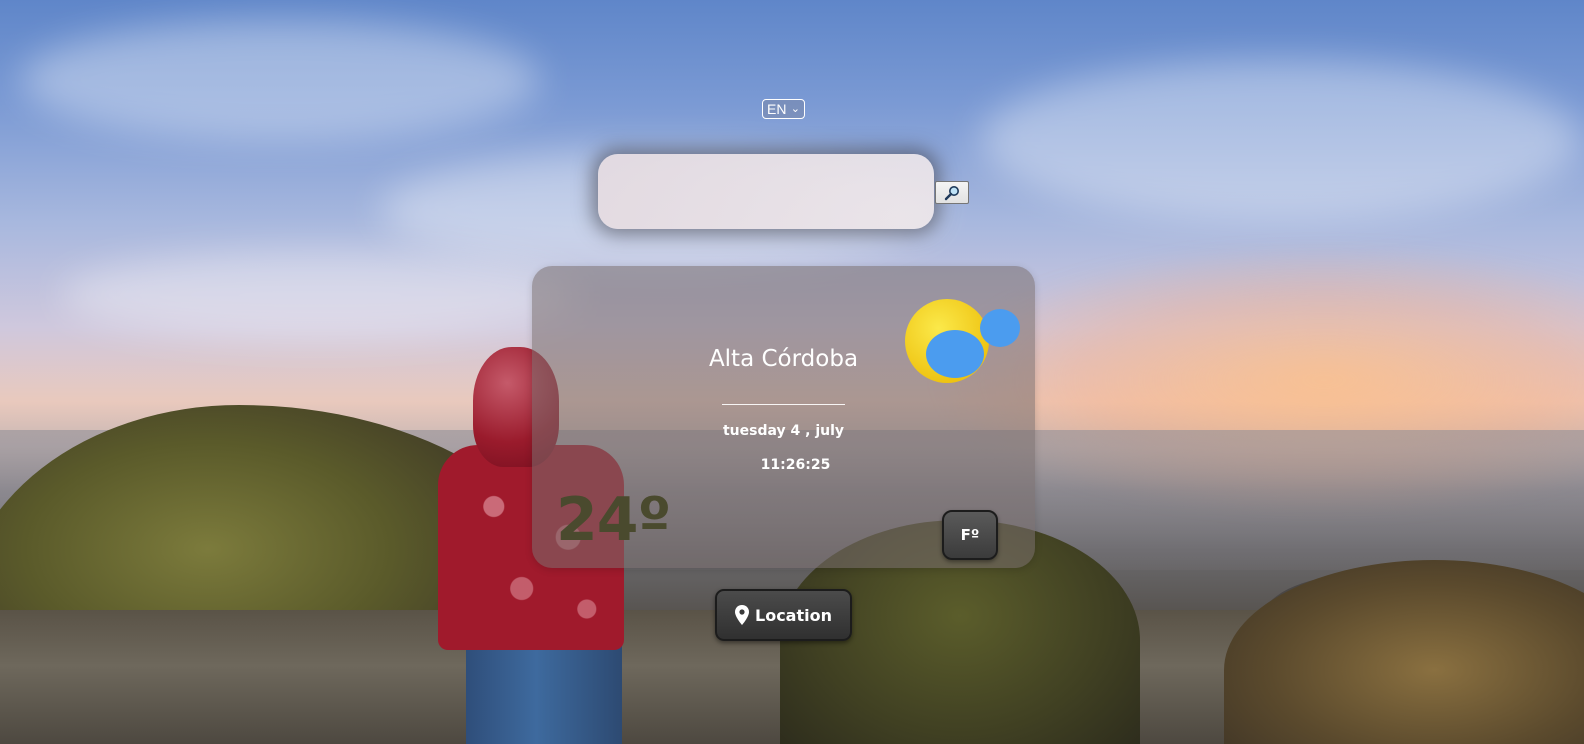 The height and width of the screenshot is (744, 1584). I want to click on map-pin-icon, so click(742, 615).